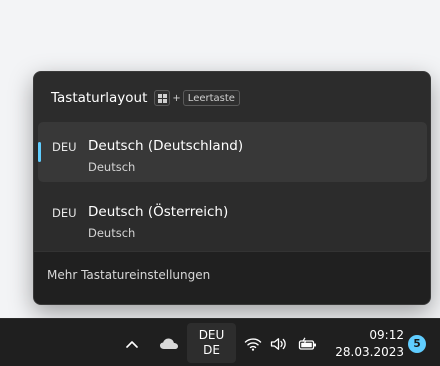  I want to click on flyout-footer: Mehr Tastatureinstellungen, so click(232, 277).